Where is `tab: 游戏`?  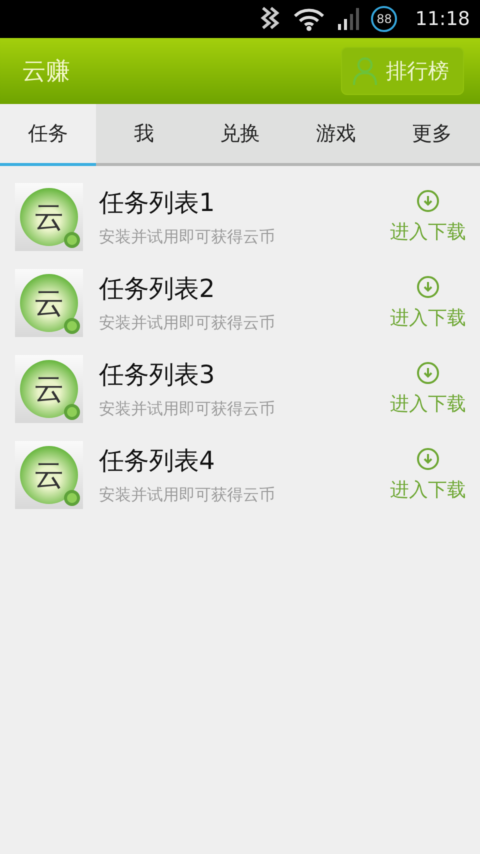
tab: 游戏 is located at coordinates (336, 135).